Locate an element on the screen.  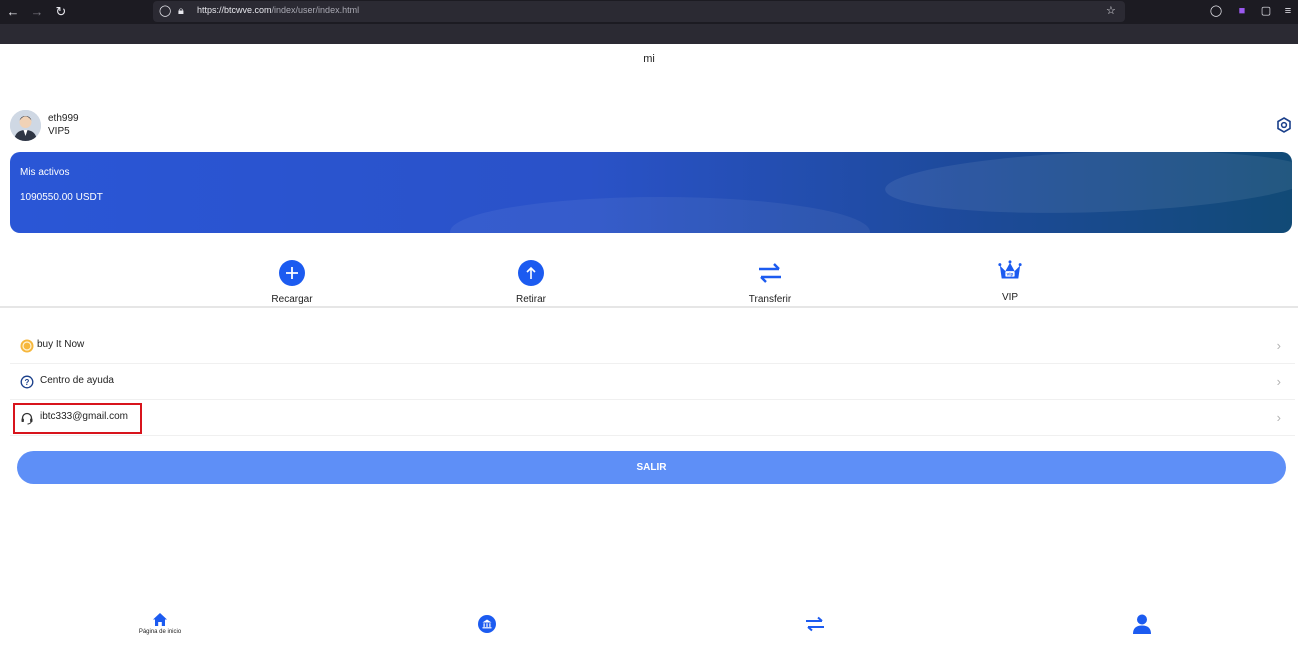
withdraw-label: Retirar is located at coordinates (530, 299).